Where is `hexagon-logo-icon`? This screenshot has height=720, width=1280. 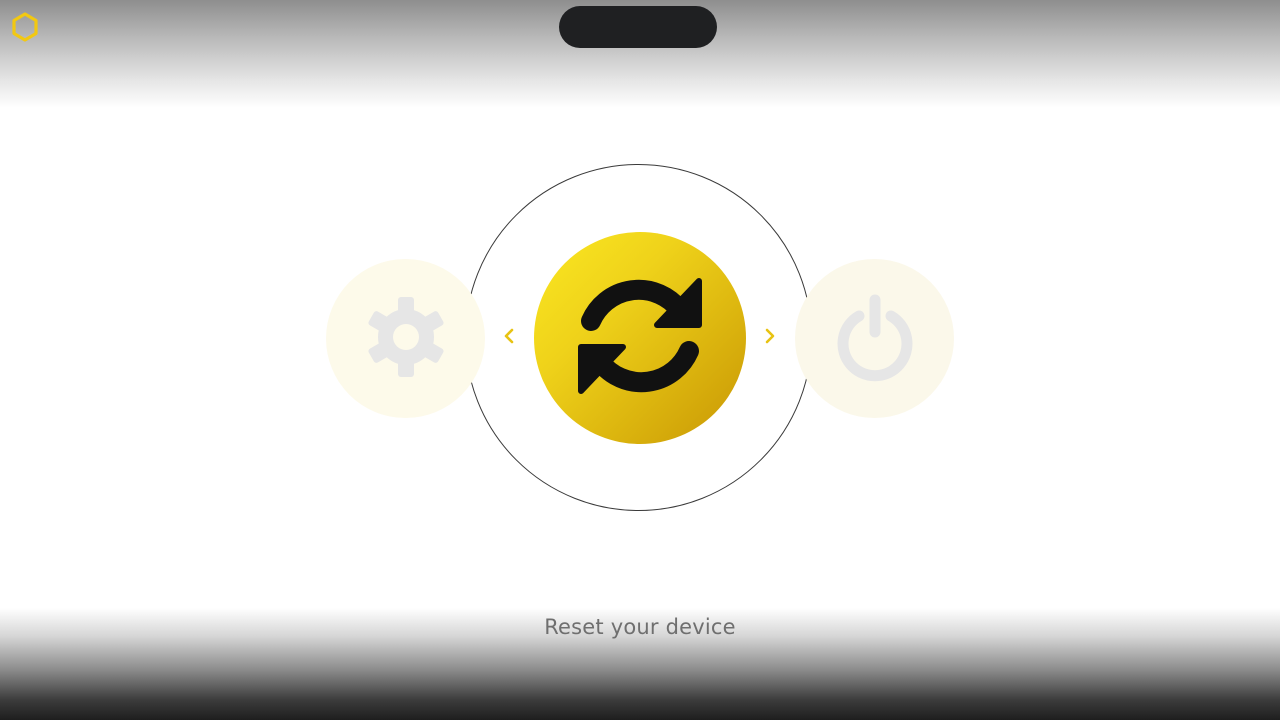 hexagon-logo-icon is located at coordinates (25, 27).